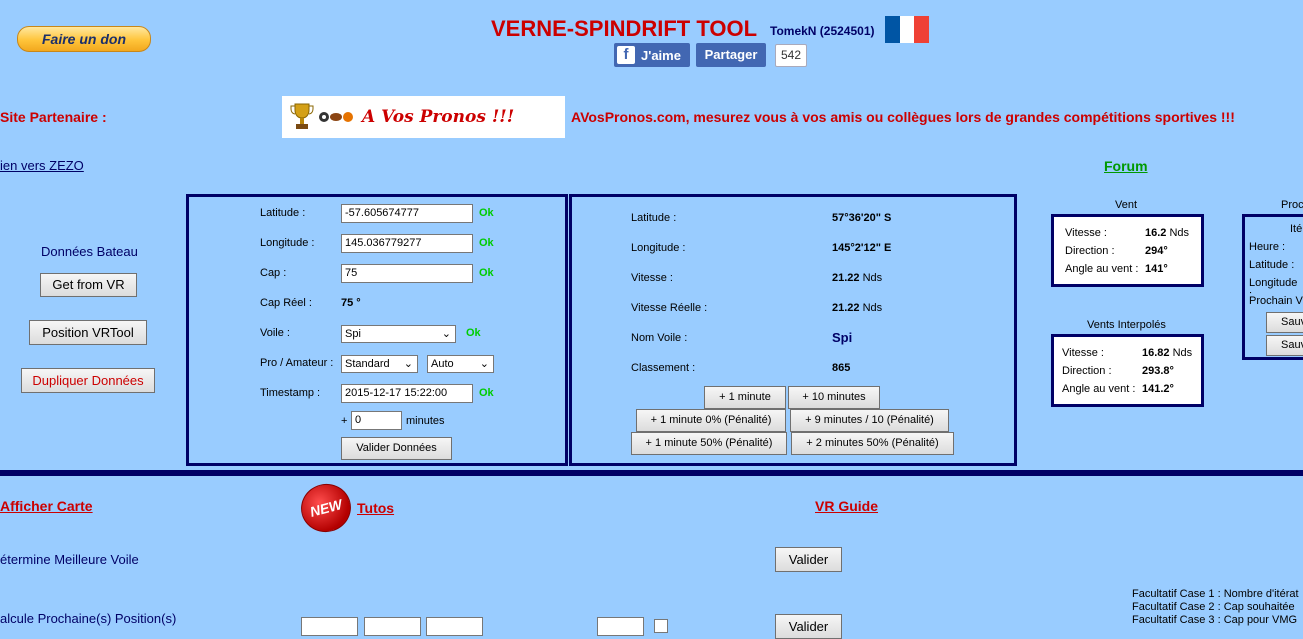 Image resolution: width=1303 pixels, height=639 pixels. What do you see at coordinates (1158, 371) in the screenshot?
I see `interp-direction-value: 293.8°` at bounding box center [1158, 371].